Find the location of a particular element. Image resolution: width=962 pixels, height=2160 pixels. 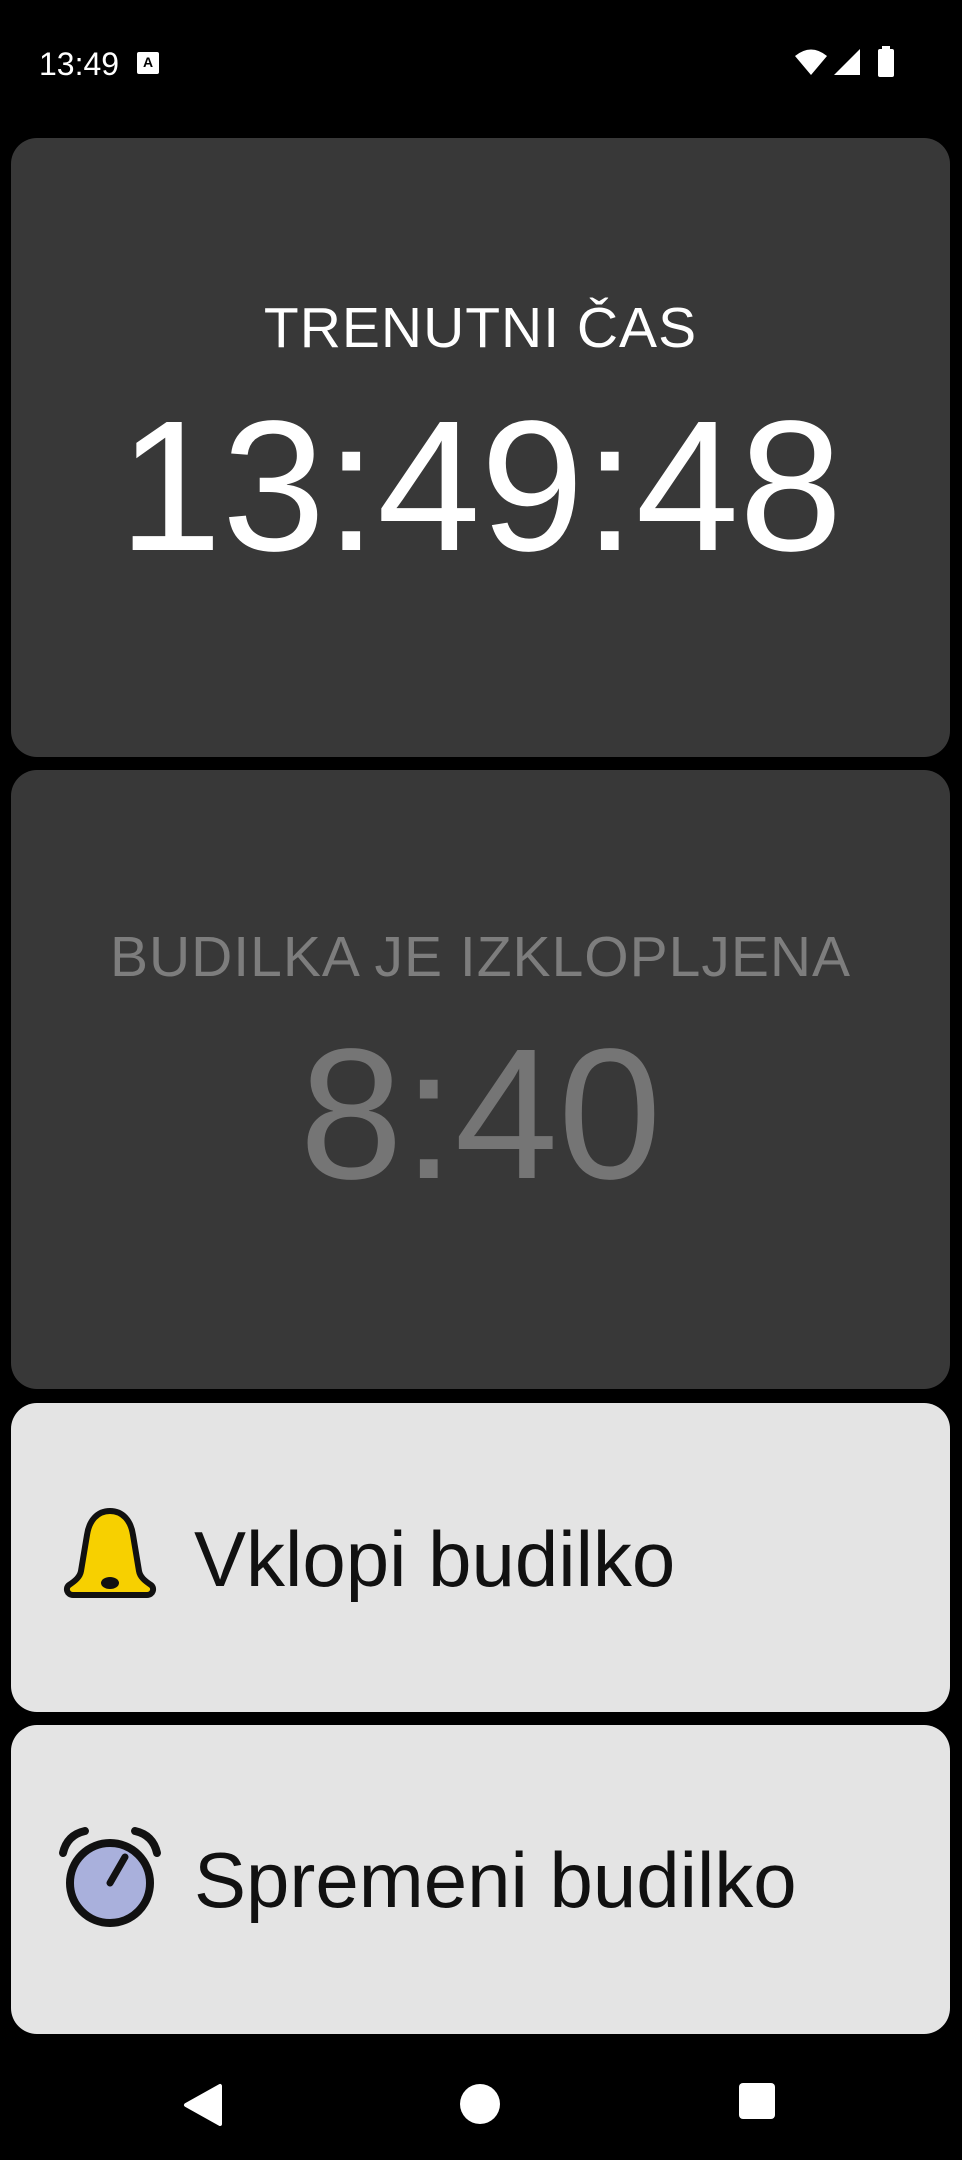

navigation-bar is located at coordinates (481, 2100).